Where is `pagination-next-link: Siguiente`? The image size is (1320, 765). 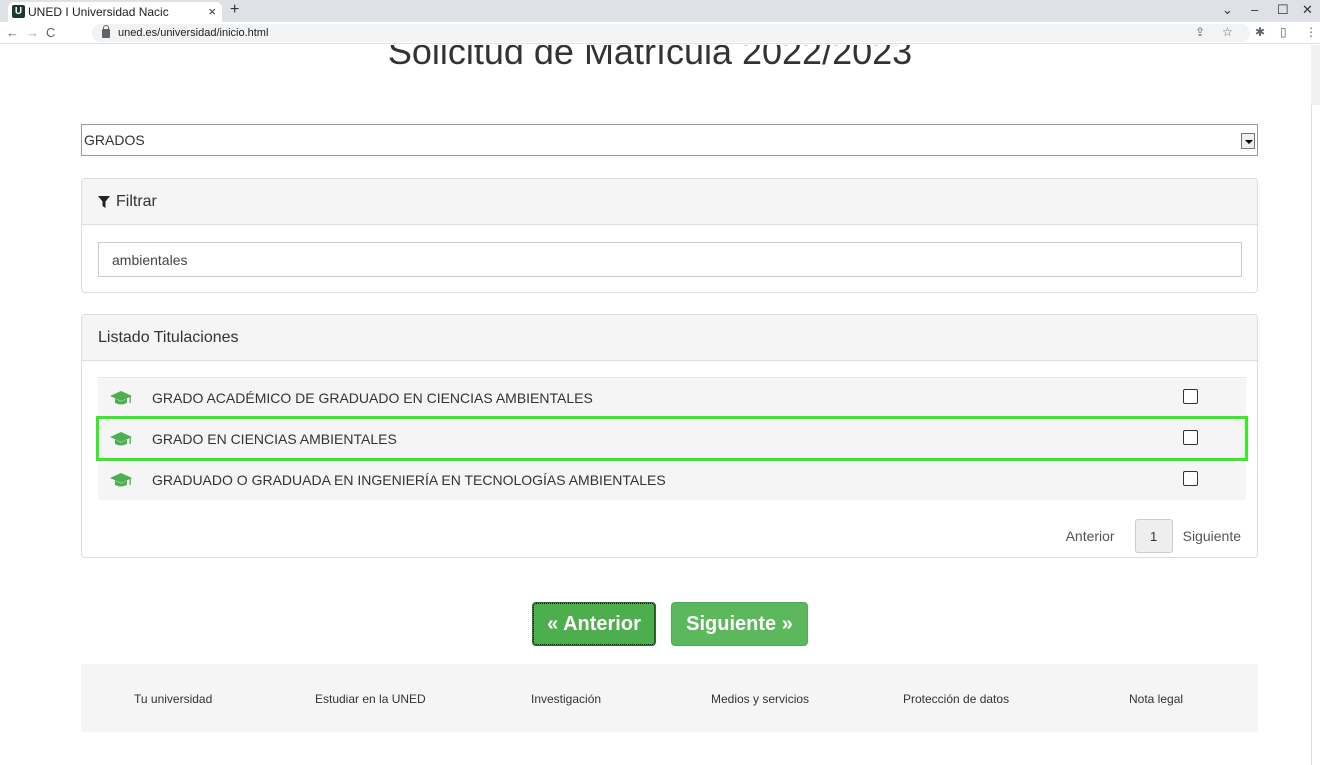
pagination-next-link: Siguiente is located at coordinates (1212, 536).